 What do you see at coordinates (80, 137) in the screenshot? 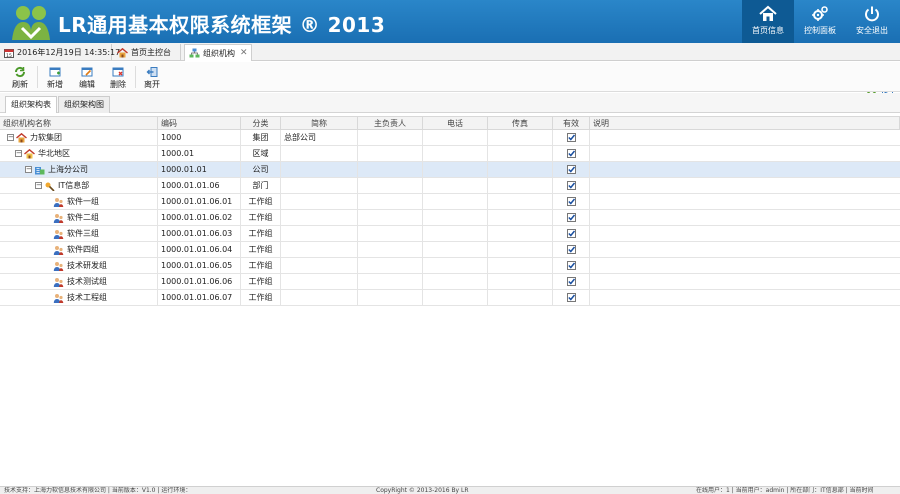
I see `tree-node: − 力软集团` at bounding box center [80, 137].